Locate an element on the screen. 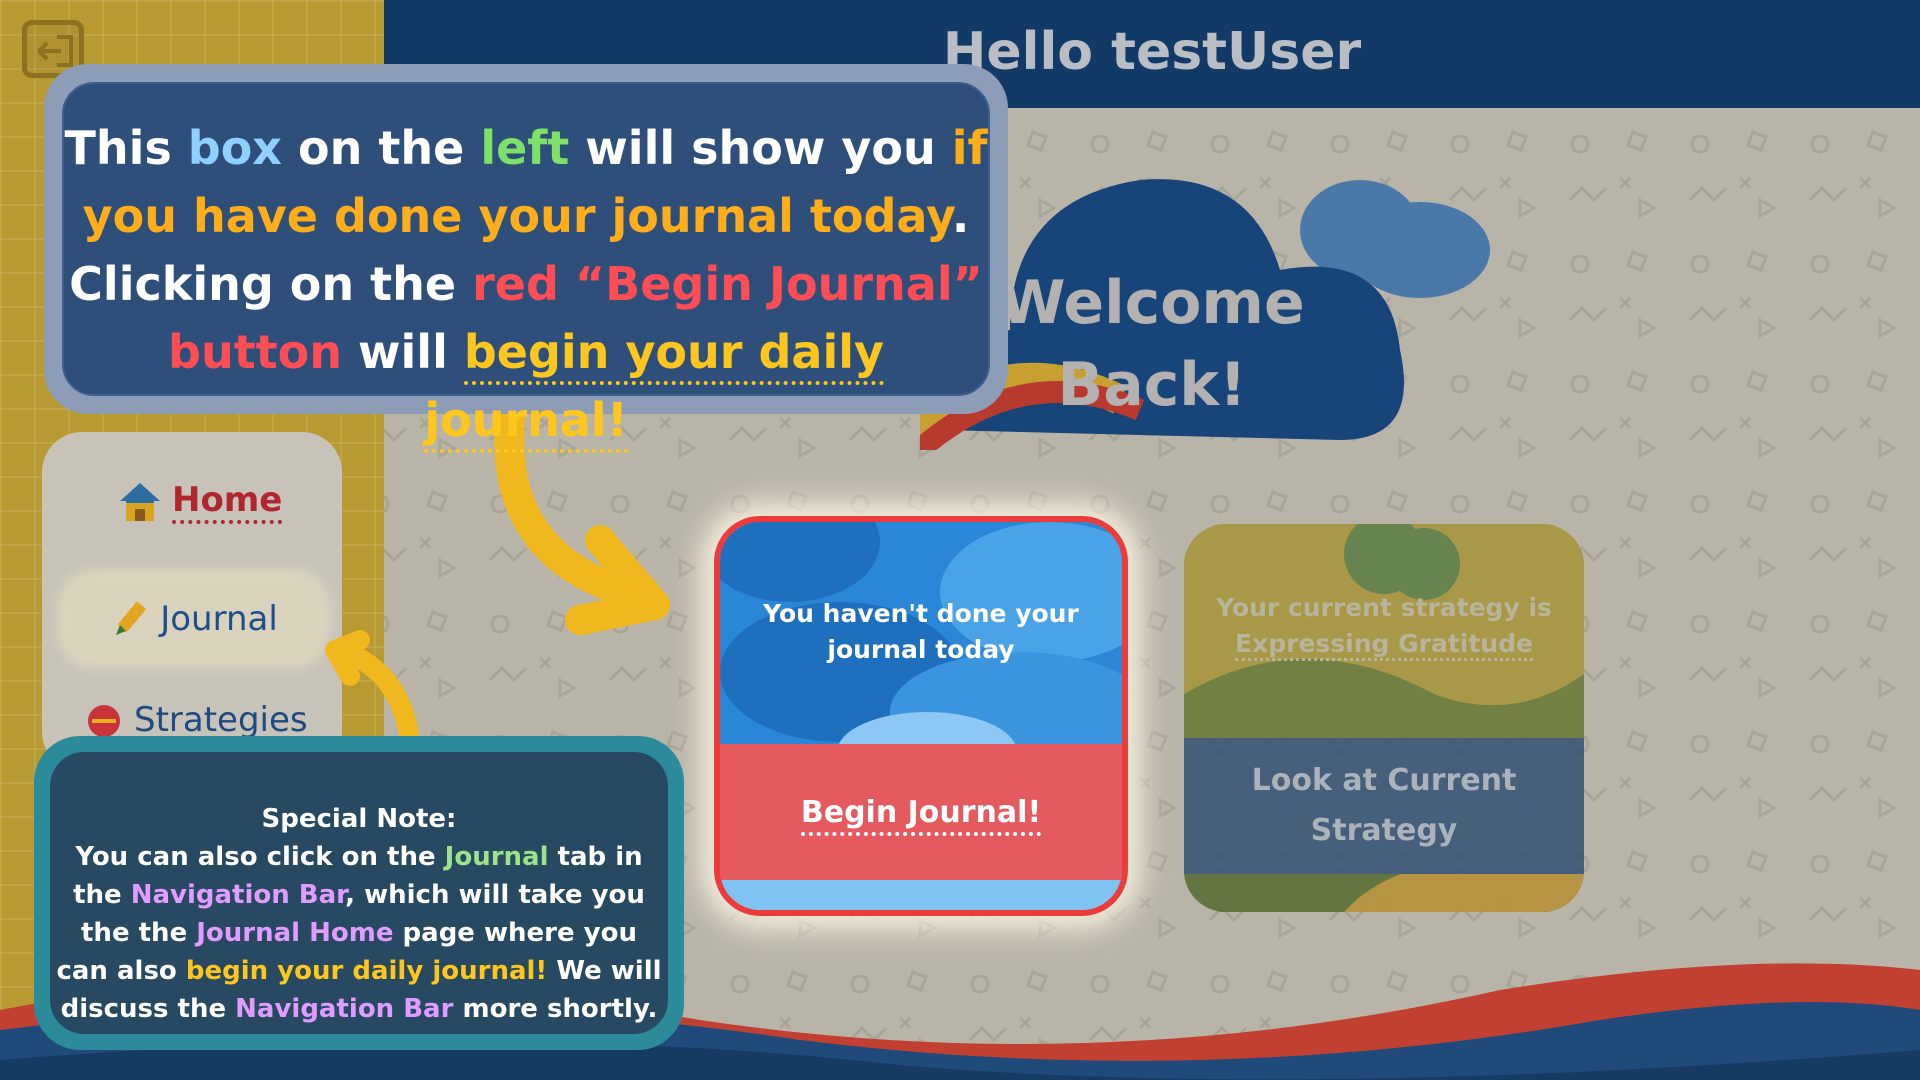 This screenshot has height=1080, width=1920. note-text: , which will take you is located at coordinates (495, 895).